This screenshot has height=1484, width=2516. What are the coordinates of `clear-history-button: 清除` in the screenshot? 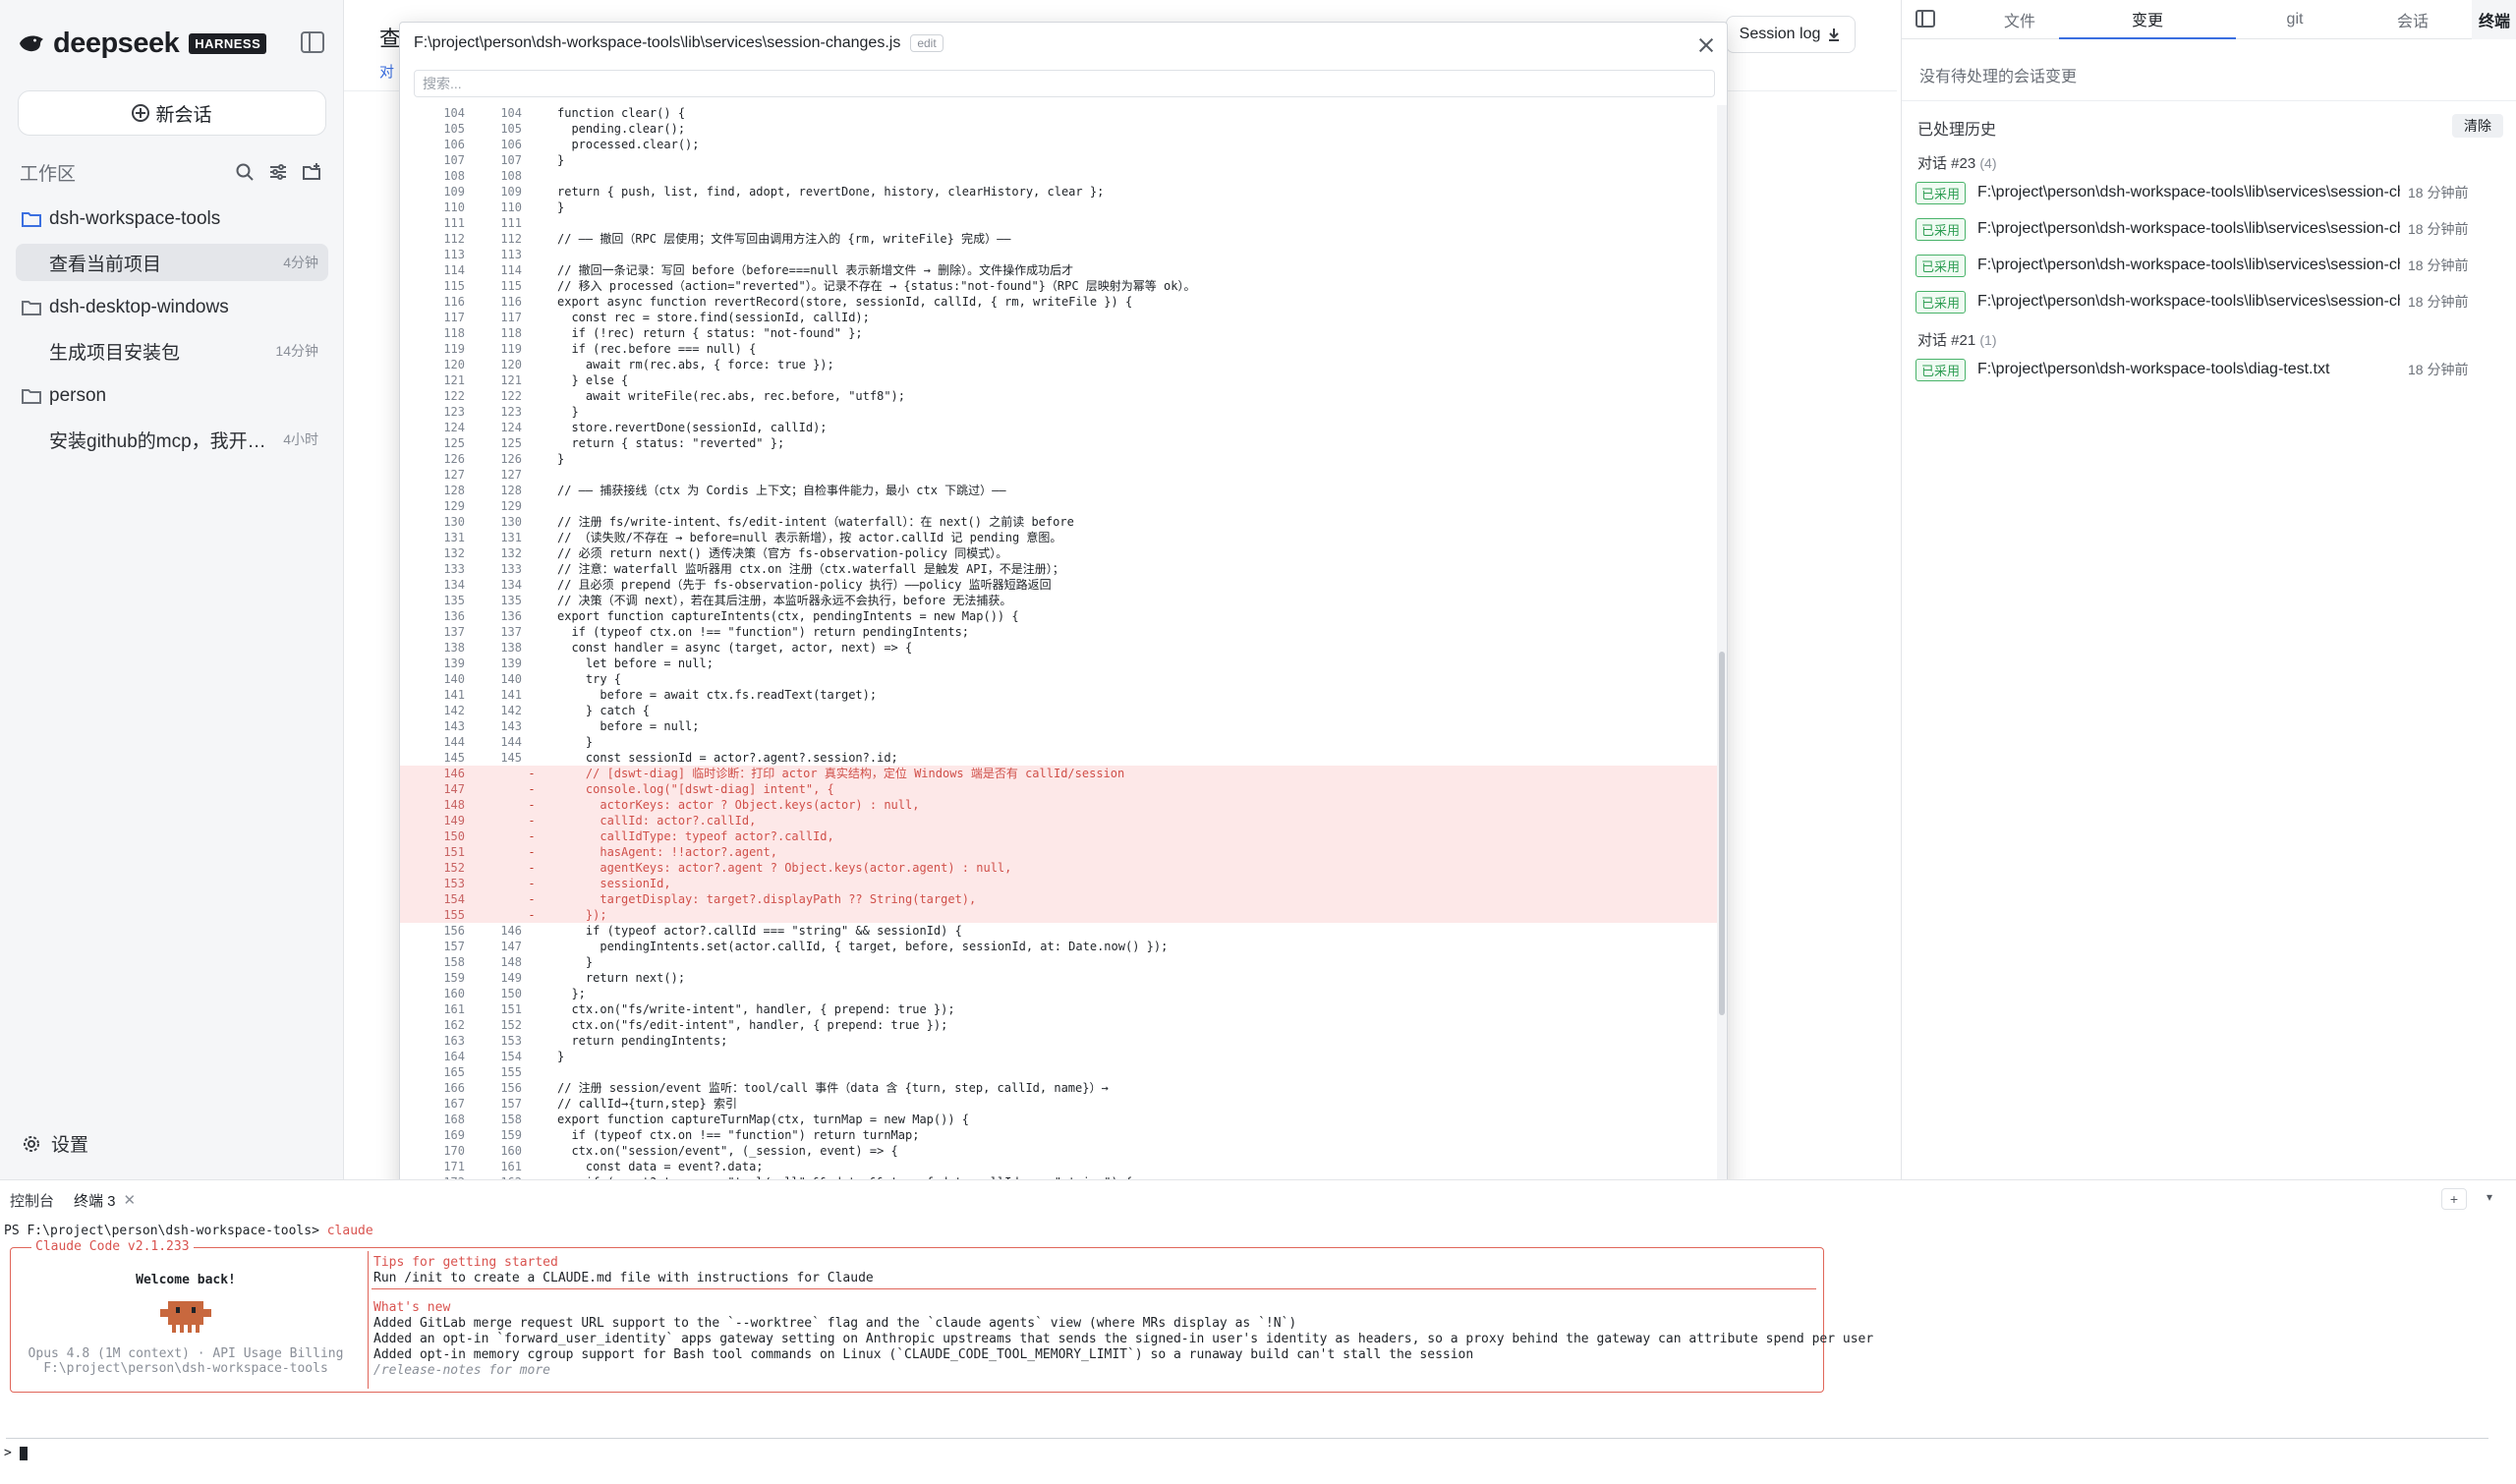 It's located at (2477, 126).